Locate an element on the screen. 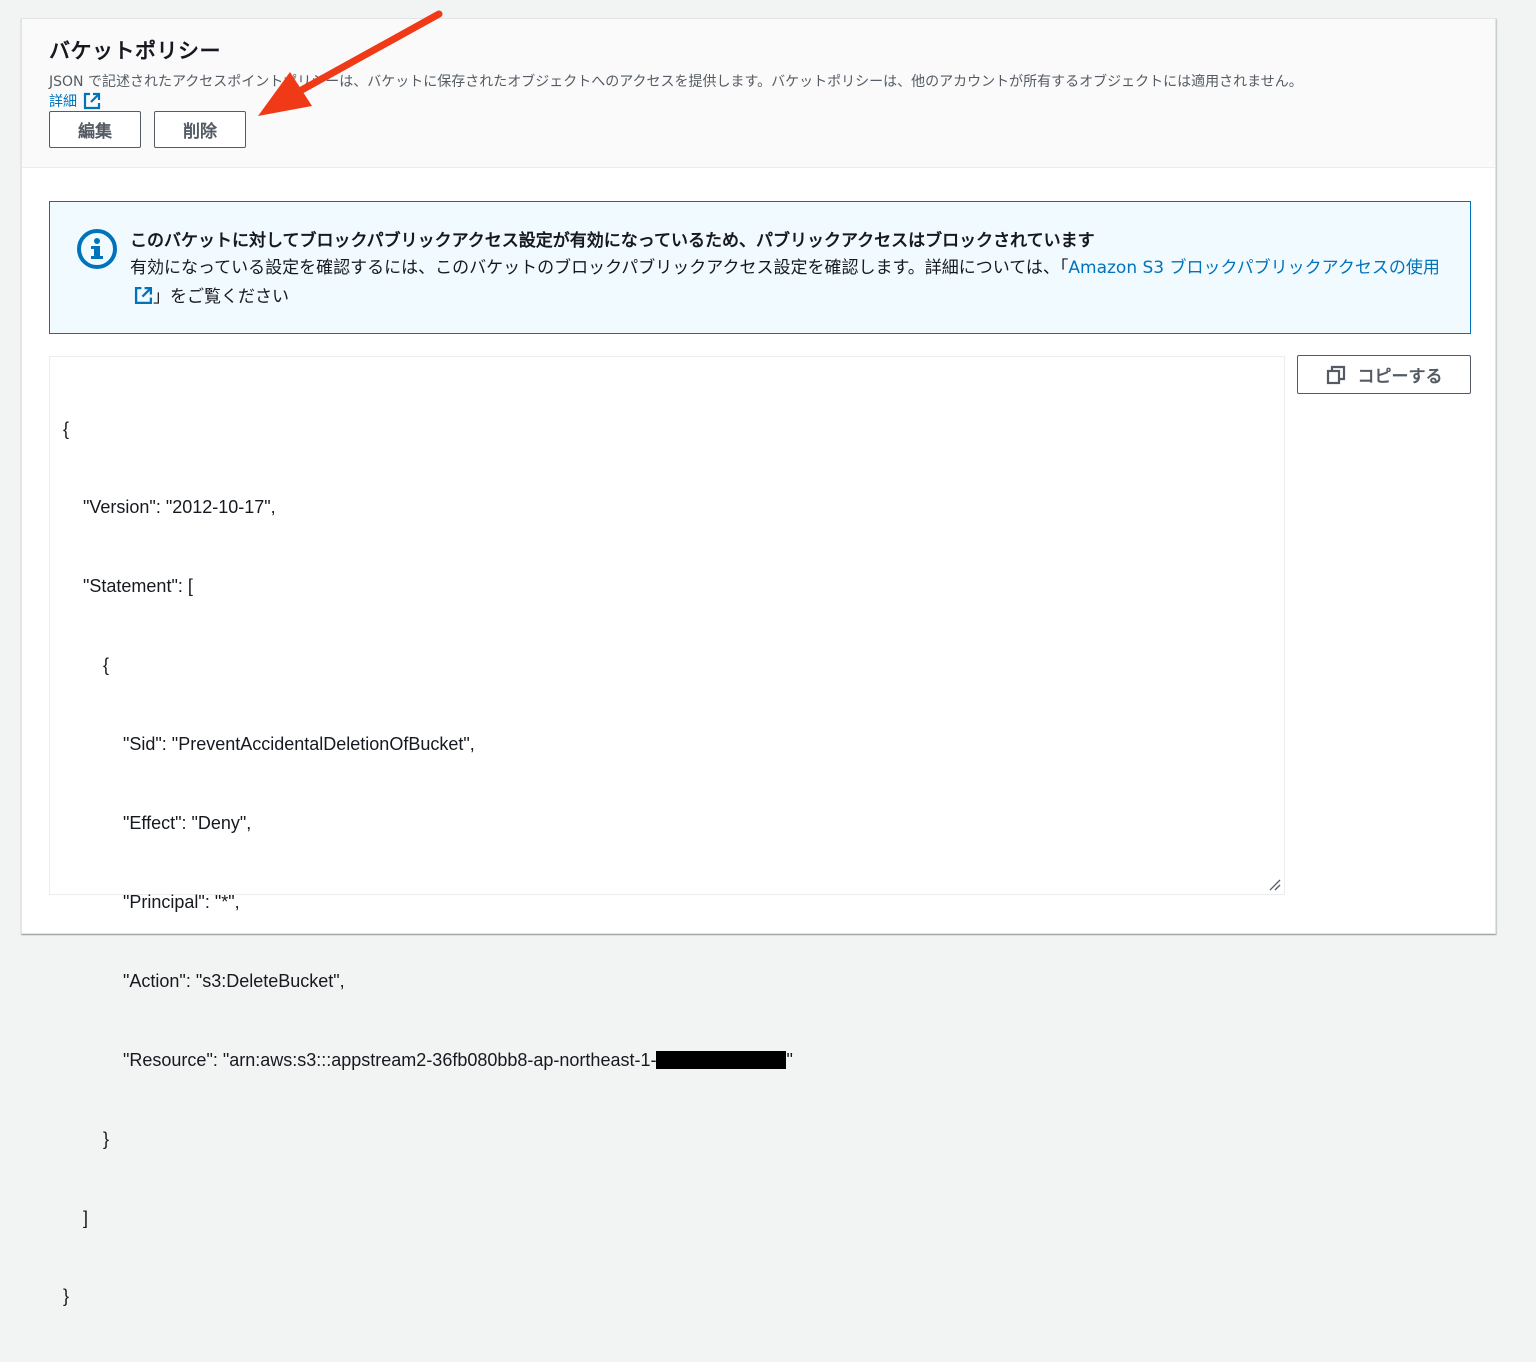  code-line: "Version": "2012-10-17", is located at coordinates (169, 507).